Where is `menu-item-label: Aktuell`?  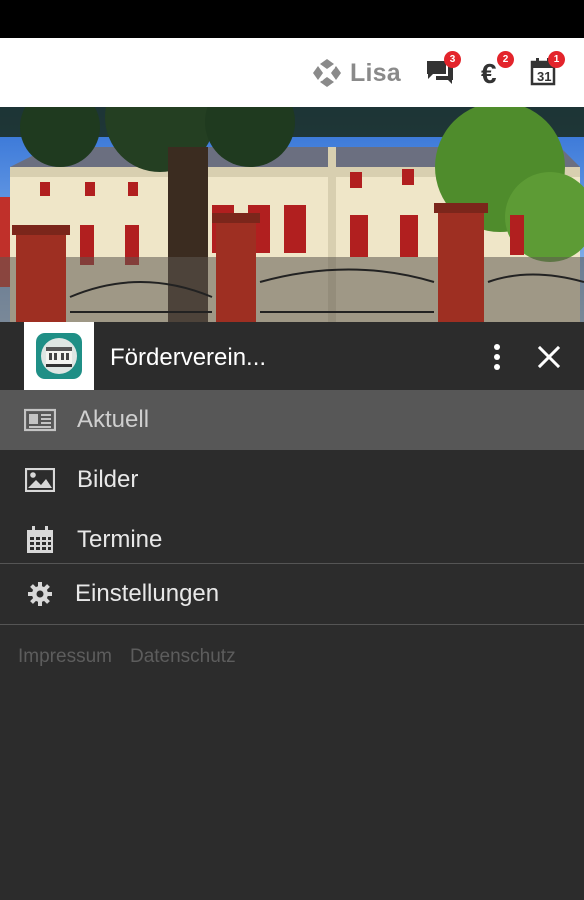 menu-item-label: Aktuell is located at coordinates (113, 419).